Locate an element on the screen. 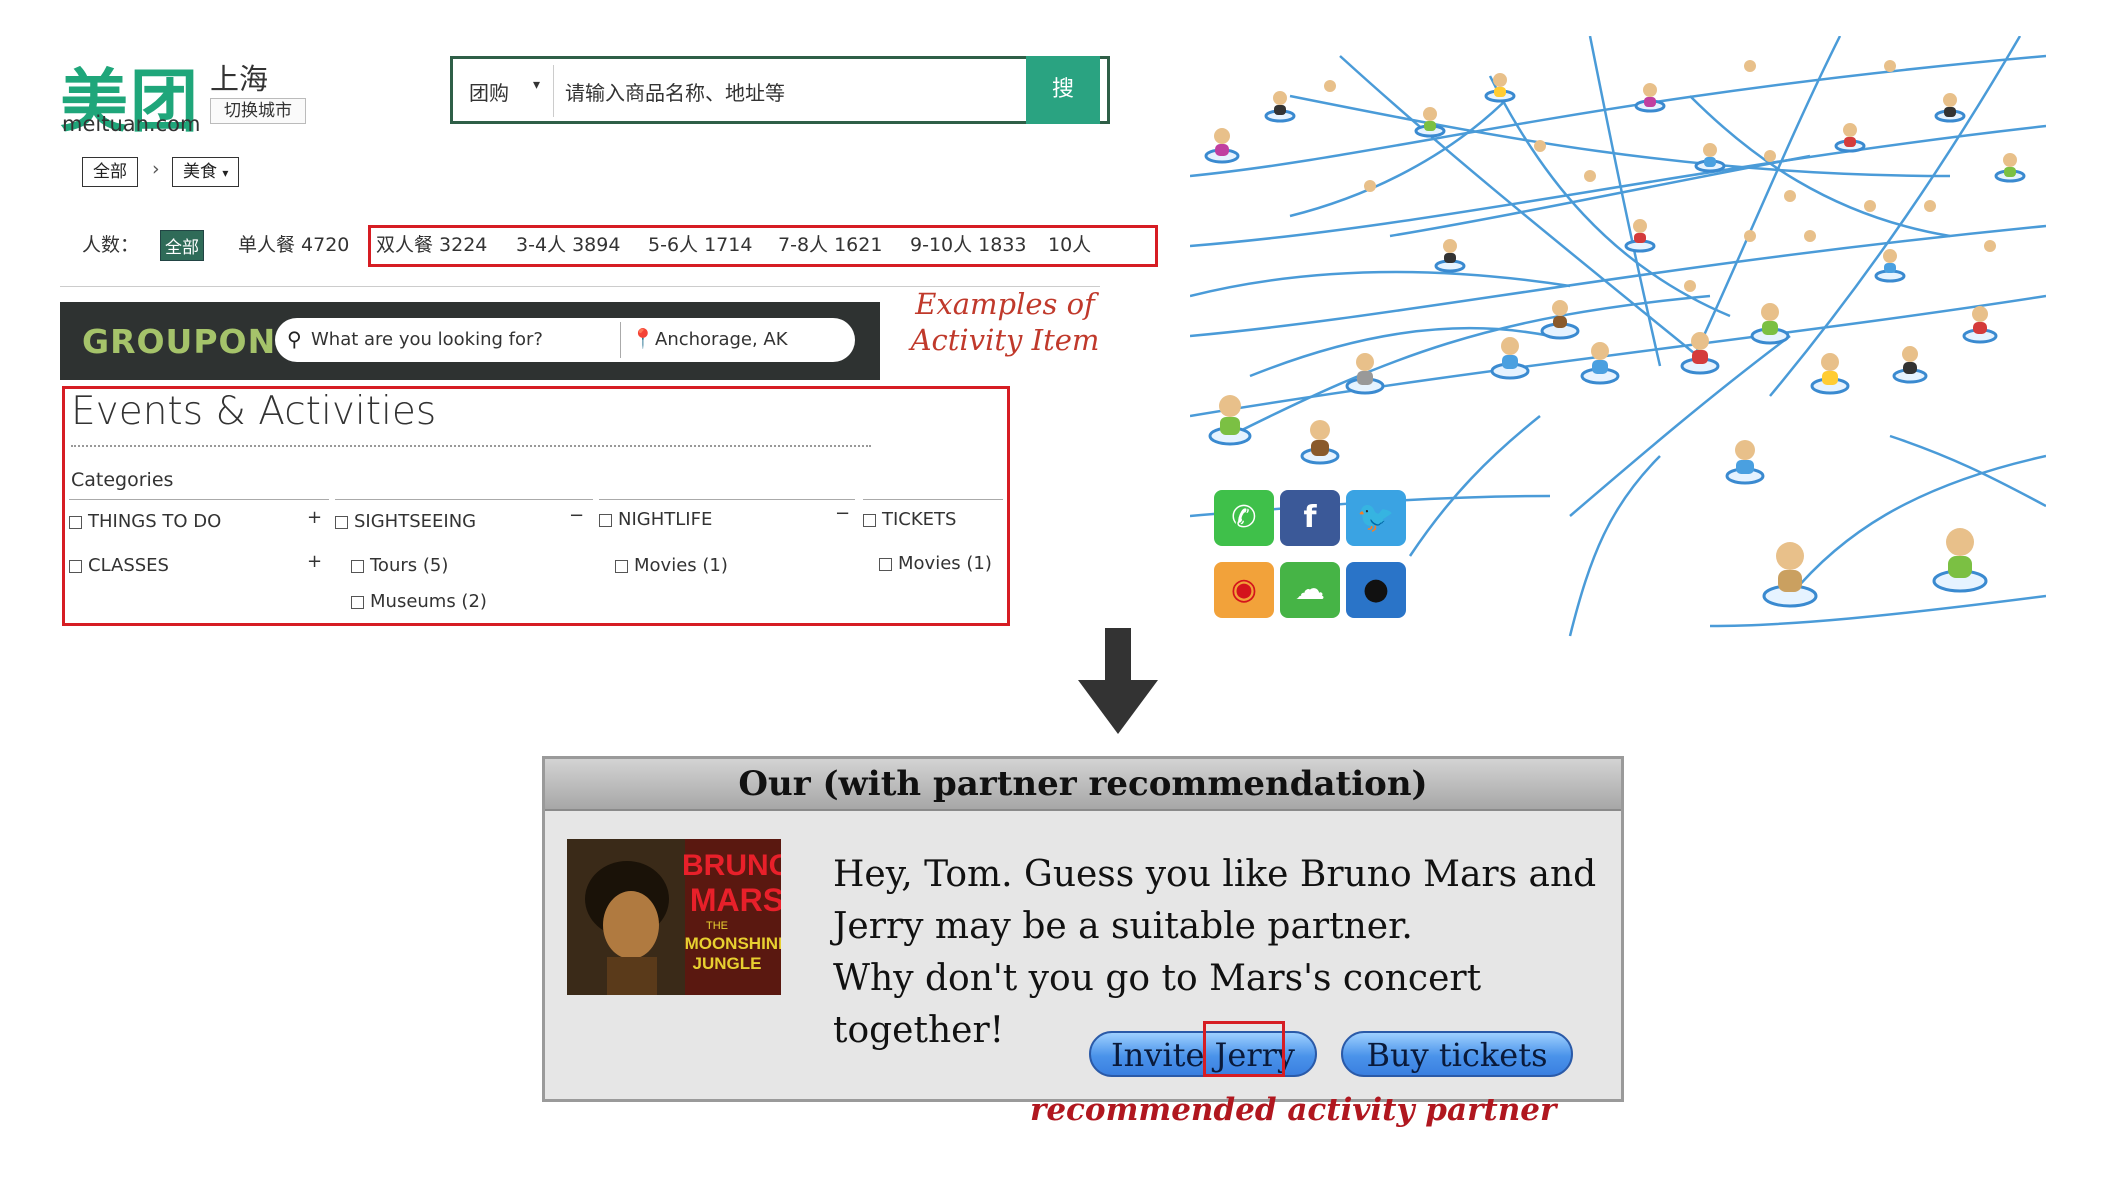  groupon-search-input: What are you looking for? is located at coordinates (427, 339).